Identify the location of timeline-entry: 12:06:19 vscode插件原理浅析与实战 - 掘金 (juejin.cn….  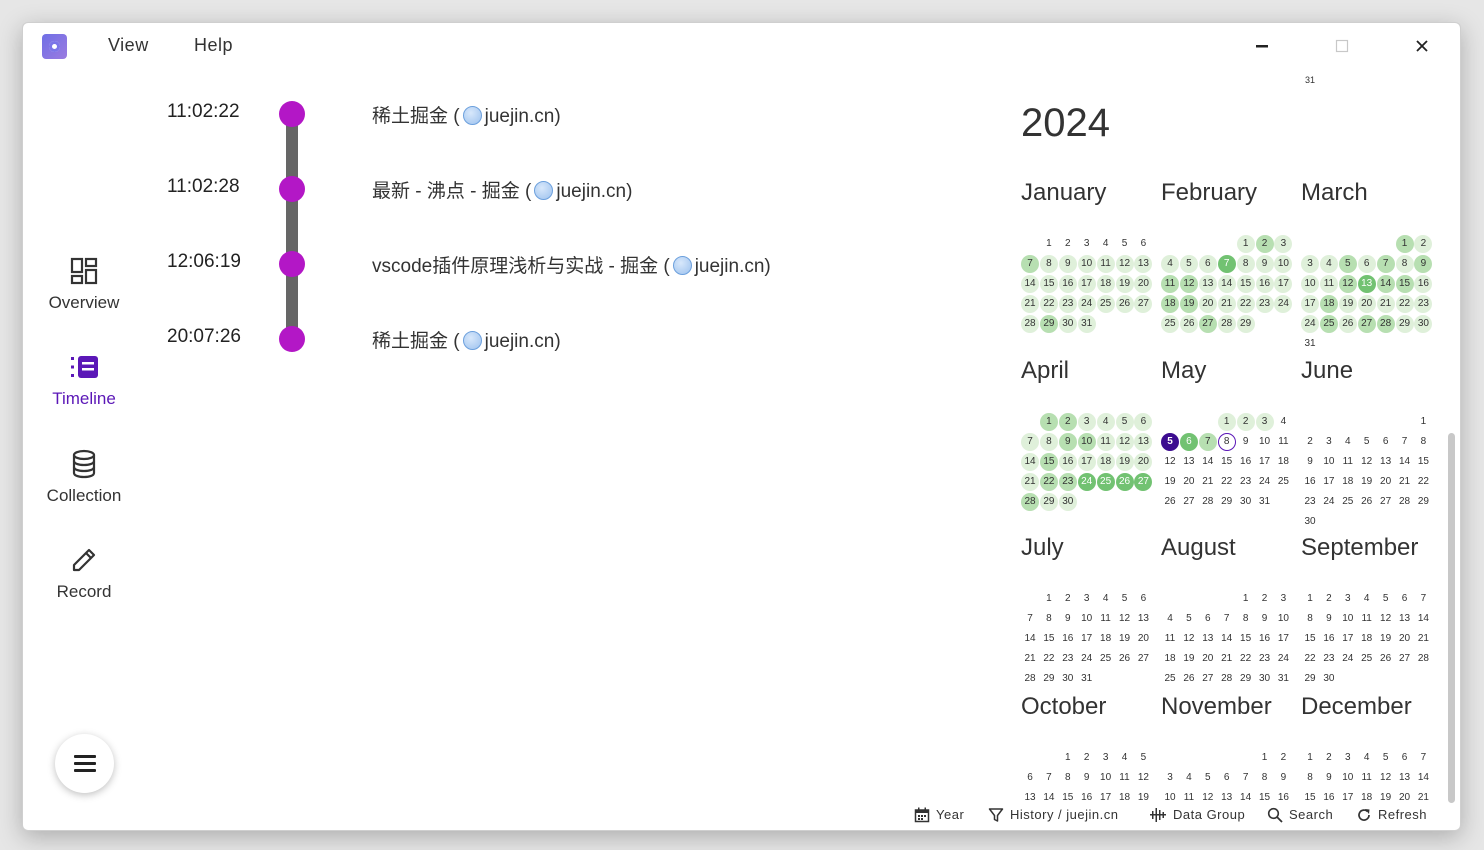
(513, 263).